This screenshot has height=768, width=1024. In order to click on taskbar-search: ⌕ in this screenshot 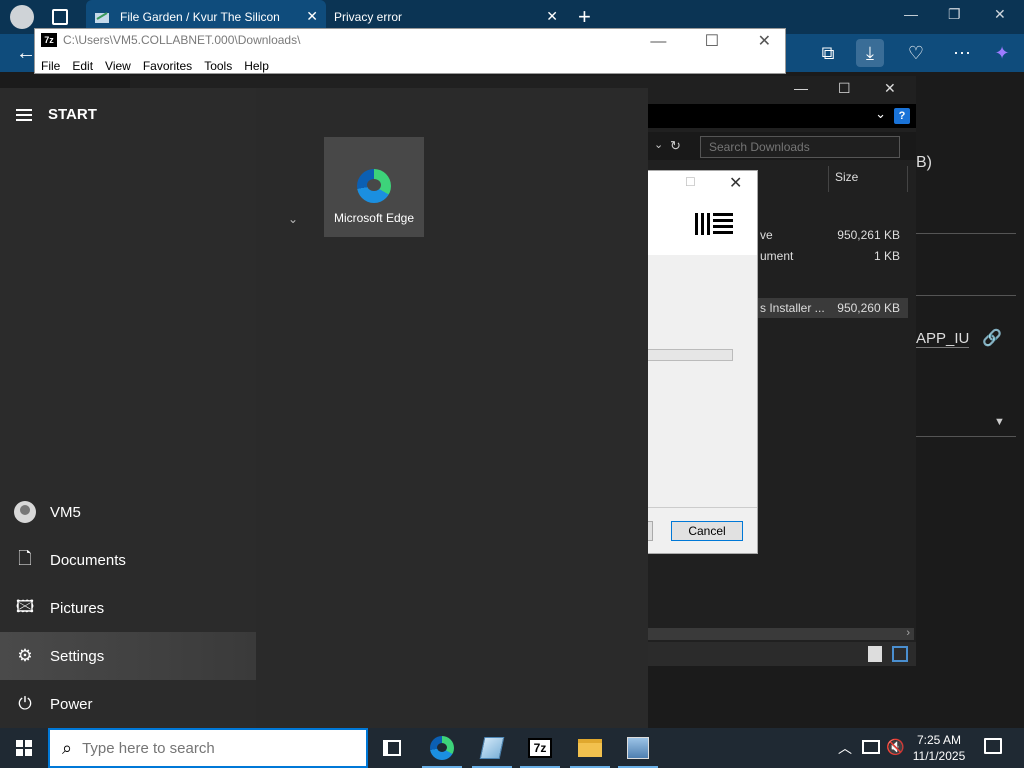, I will do `click(208, 748)`.